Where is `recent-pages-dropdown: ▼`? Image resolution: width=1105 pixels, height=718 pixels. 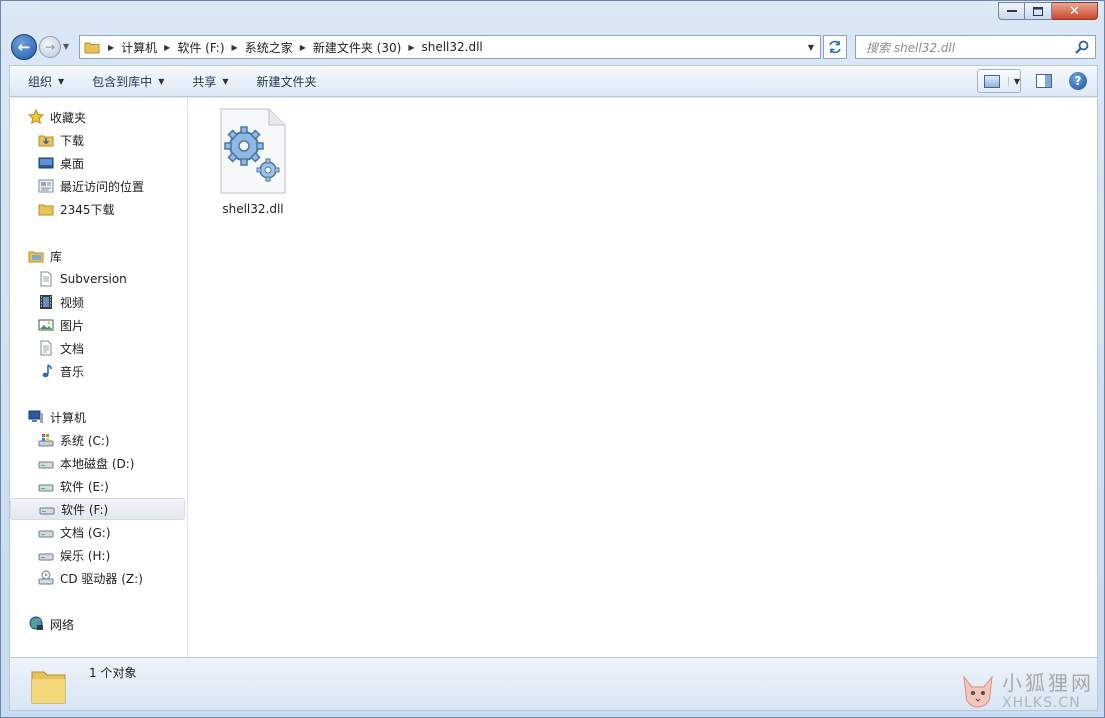
recent-pages-dropdown: ▼ is located at coordinates (68, 47).